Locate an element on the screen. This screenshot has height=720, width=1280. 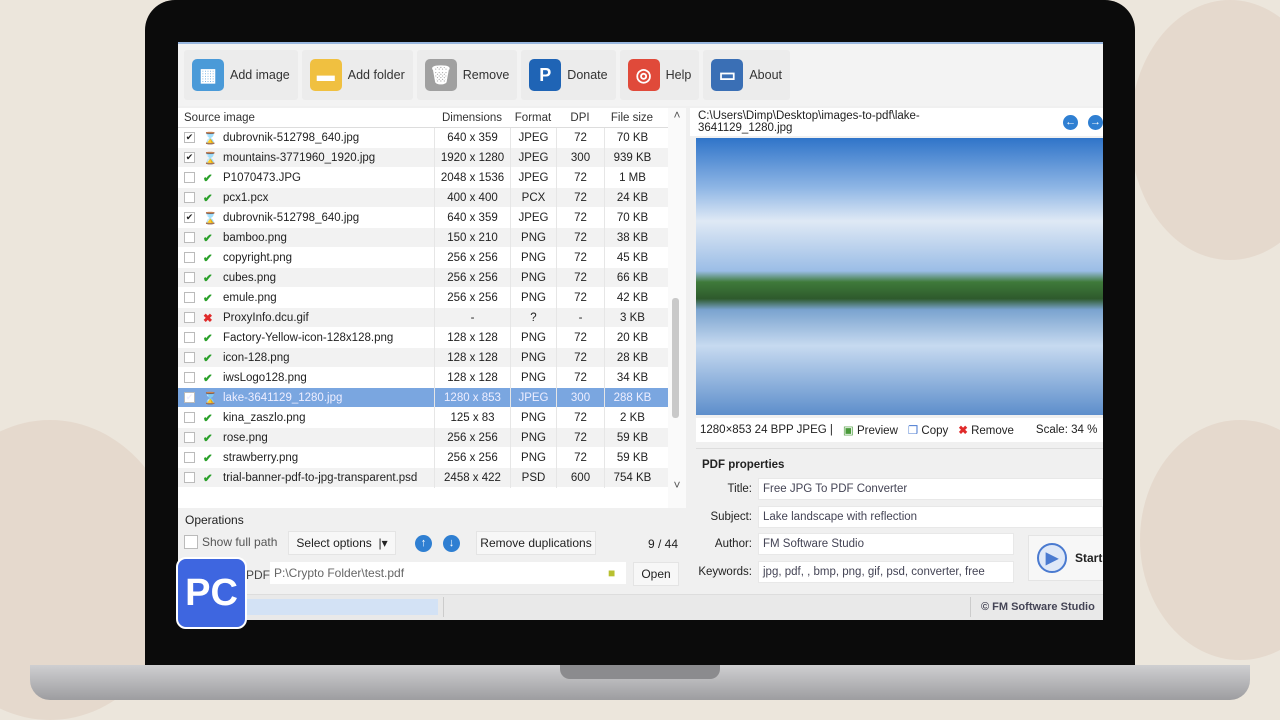
toolbar-remove-button: 🗑 Remove is located at coordinates (467, 75).